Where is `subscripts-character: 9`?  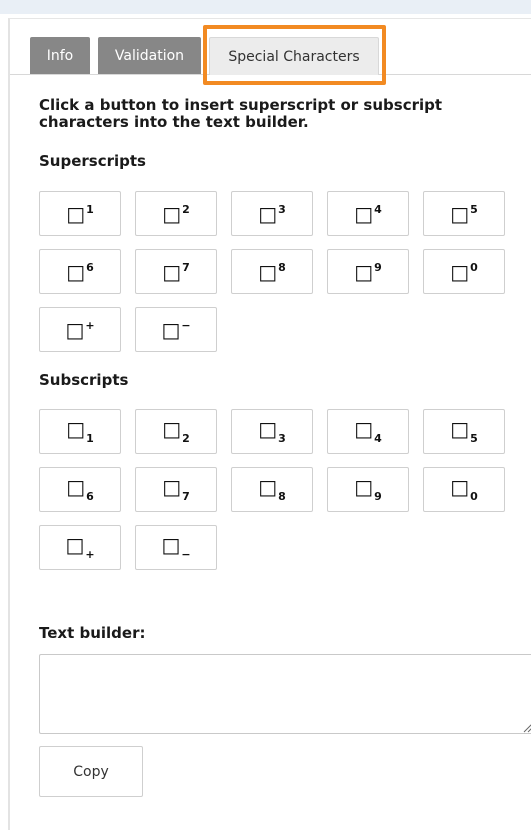
subscripts-character: 9 is located at coordinates (378, 496).